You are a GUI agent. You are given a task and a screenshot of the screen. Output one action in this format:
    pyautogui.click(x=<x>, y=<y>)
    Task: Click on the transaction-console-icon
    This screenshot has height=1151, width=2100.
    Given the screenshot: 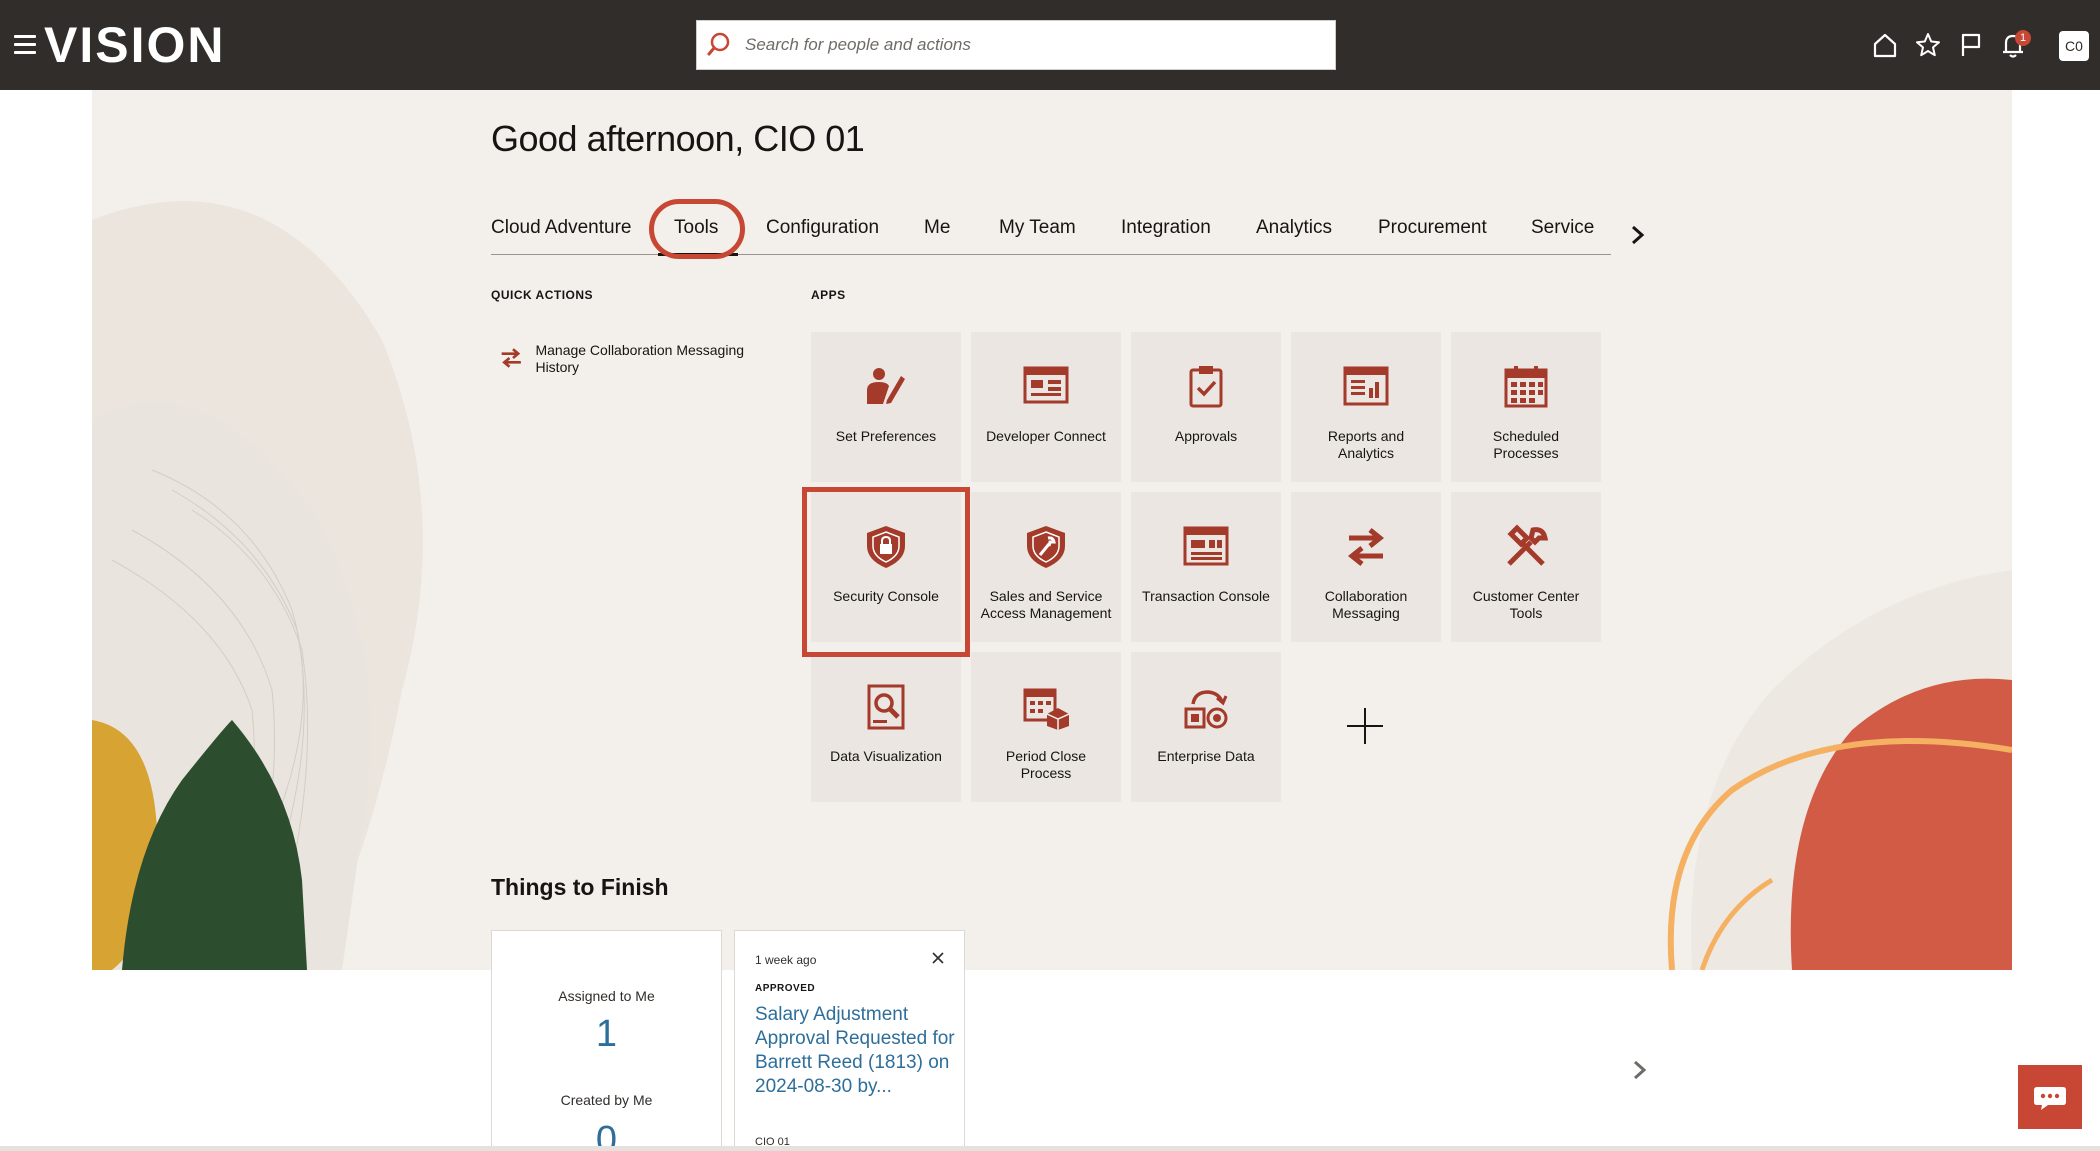 What is the action you would take?
    pyautogui.click(x=1206, y=546)
    